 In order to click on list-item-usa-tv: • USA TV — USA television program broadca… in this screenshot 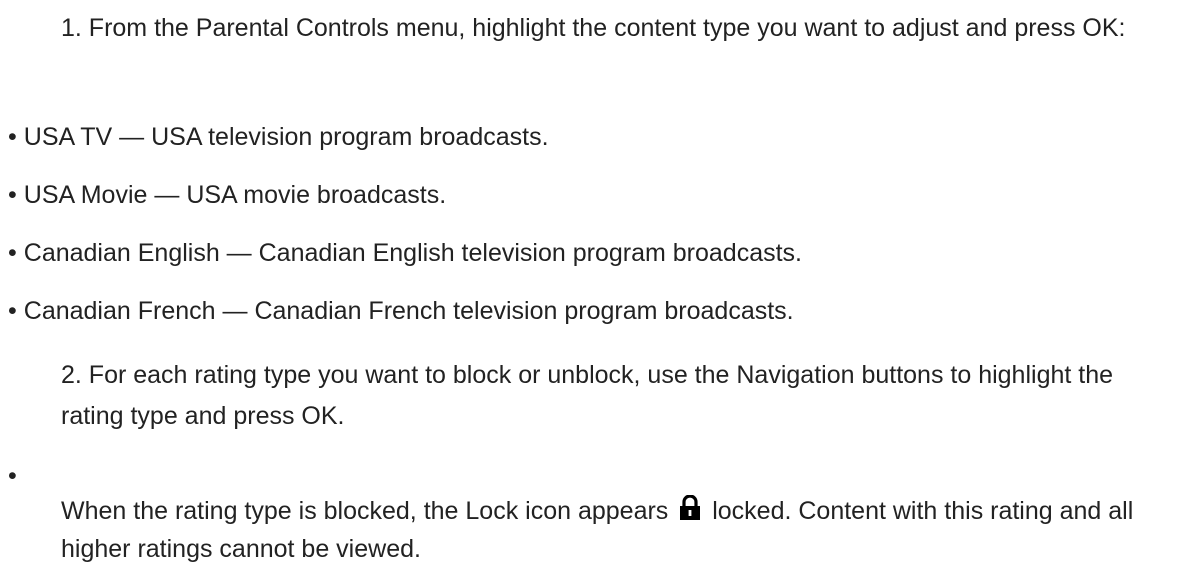, I will do `click(588, 137)`.